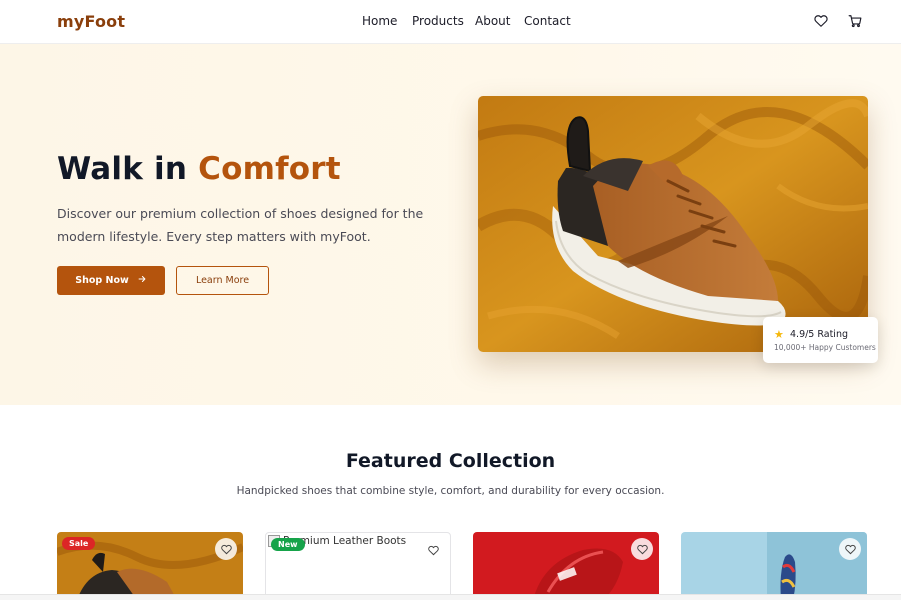 The width and height of the screenshot is (901, 600). Describe the element at coordinates (499, 21) in the screenshot. I see `nav-link-about: About` at that location.